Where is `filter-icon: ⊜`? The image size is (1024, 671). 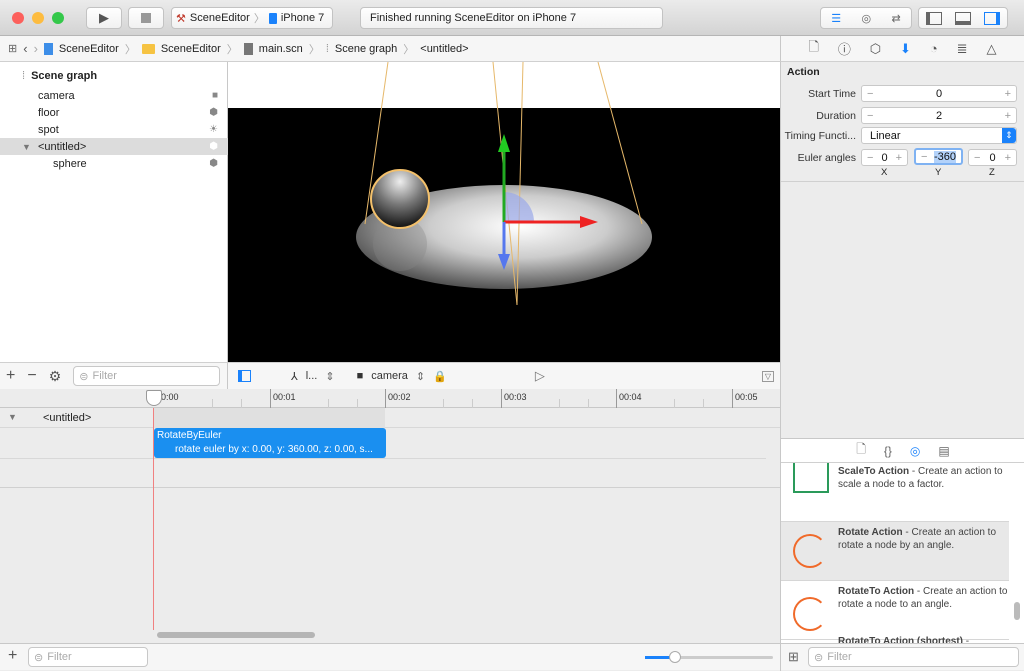
filter-icon: ⊜ is located at coordinates (39, 657).